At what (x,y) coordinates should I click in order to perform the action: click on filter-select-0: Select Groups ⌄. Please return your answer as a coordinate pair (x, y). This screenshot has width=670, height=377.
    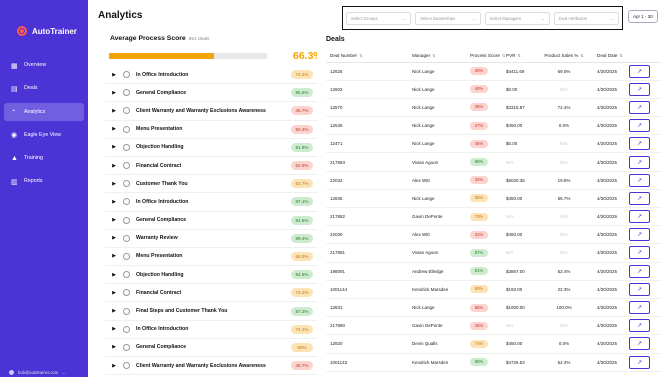
    Looking at the image, I should click on (379, 18).